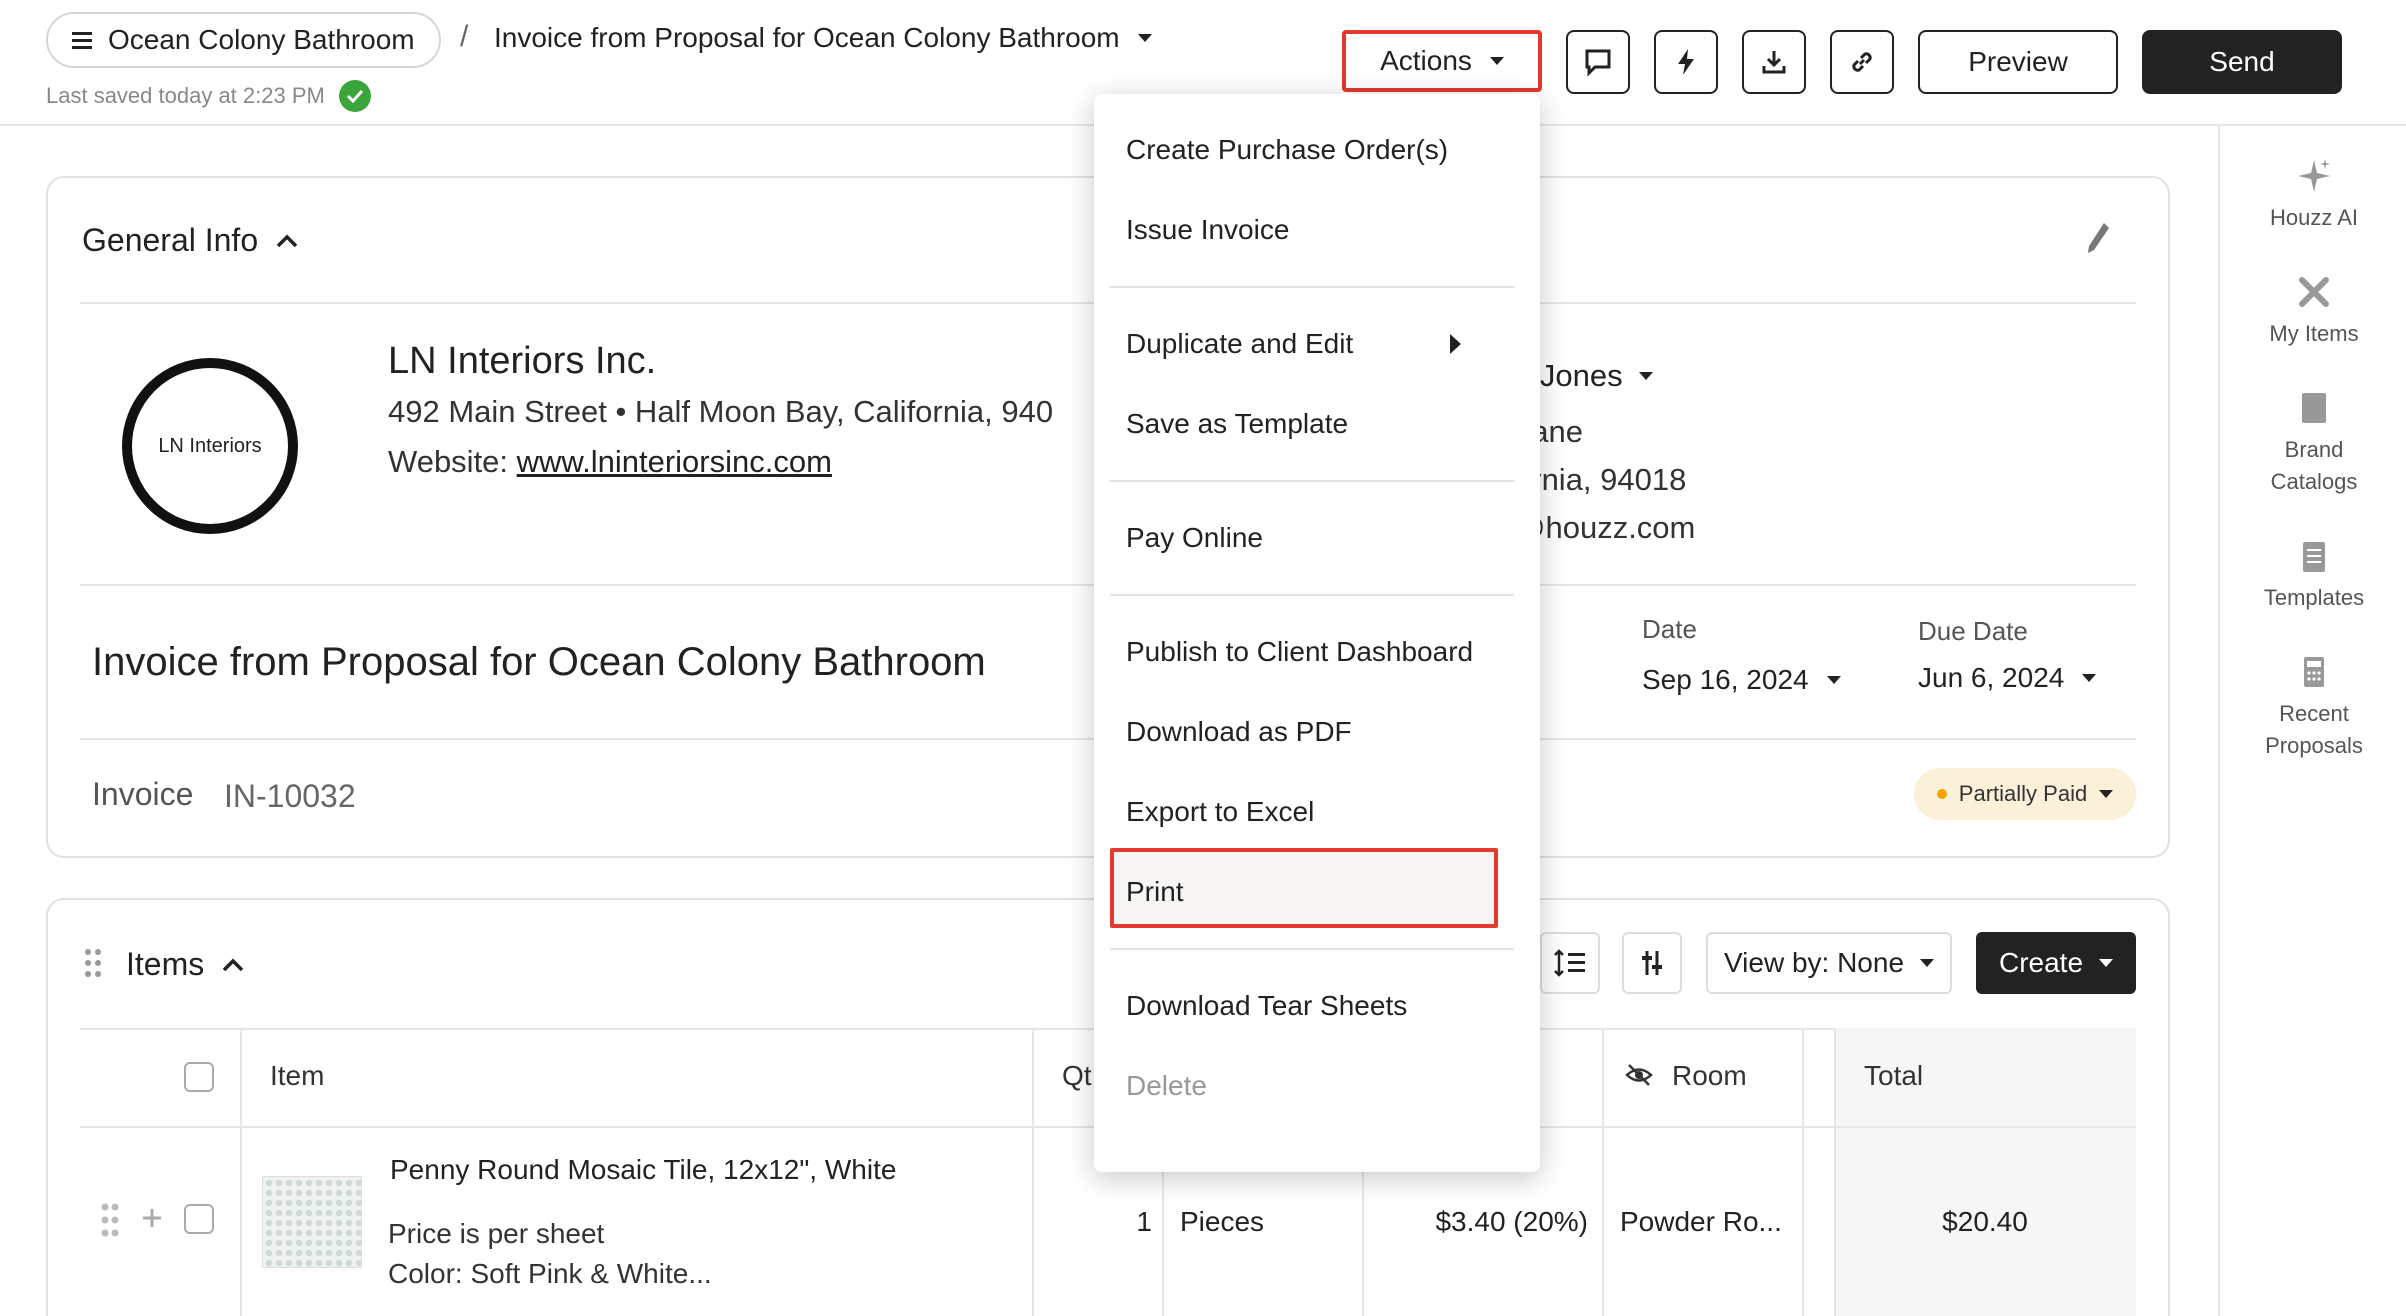 This screenshot has width=2406, height=1316. I want to click on menu-item-pay-online: Pay Online, so click(1194, 538).